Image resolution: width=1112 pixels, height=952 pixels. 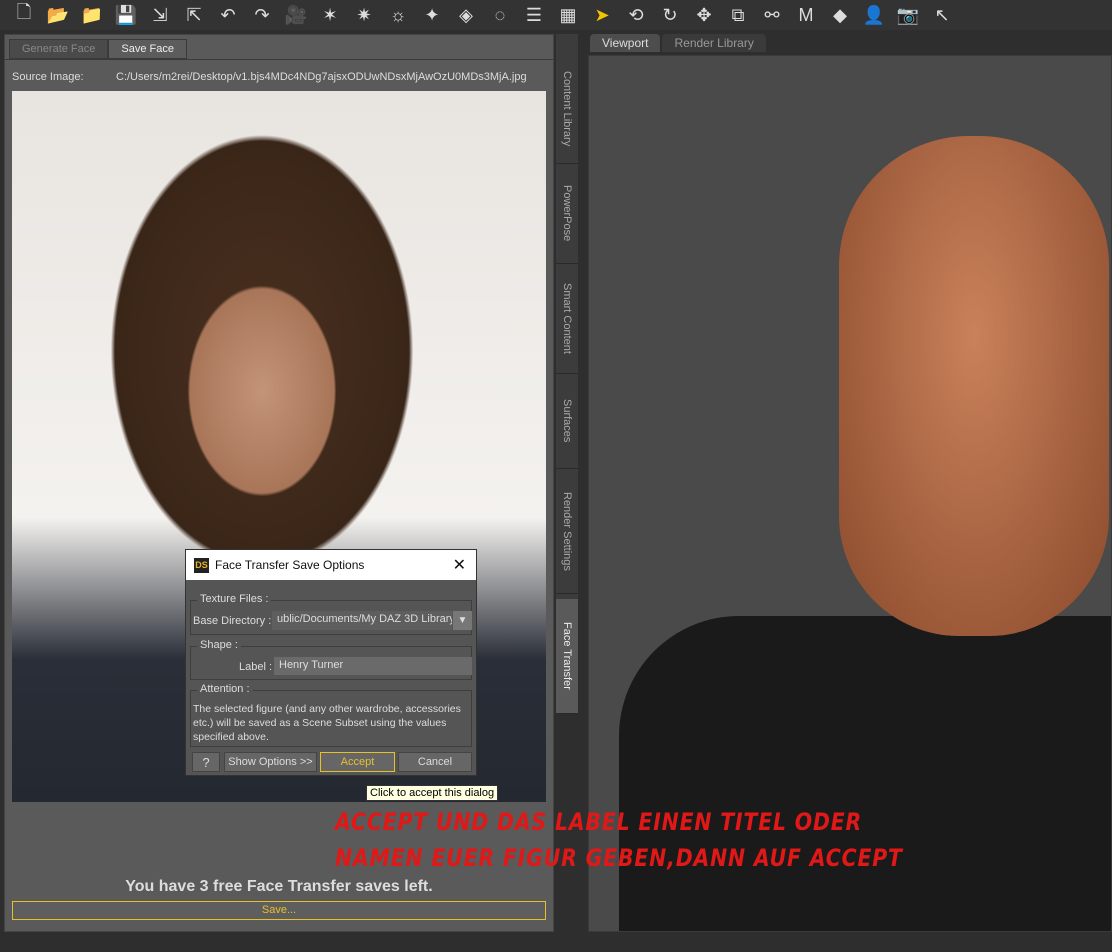 I want to click on render-icon: ▦, so click(x=568, y=15).